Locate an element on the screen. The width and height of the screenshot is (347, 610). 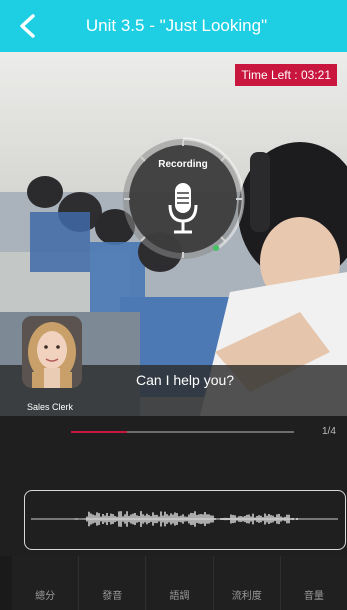
recording-label: Recording is located at coordinates (183, 164).